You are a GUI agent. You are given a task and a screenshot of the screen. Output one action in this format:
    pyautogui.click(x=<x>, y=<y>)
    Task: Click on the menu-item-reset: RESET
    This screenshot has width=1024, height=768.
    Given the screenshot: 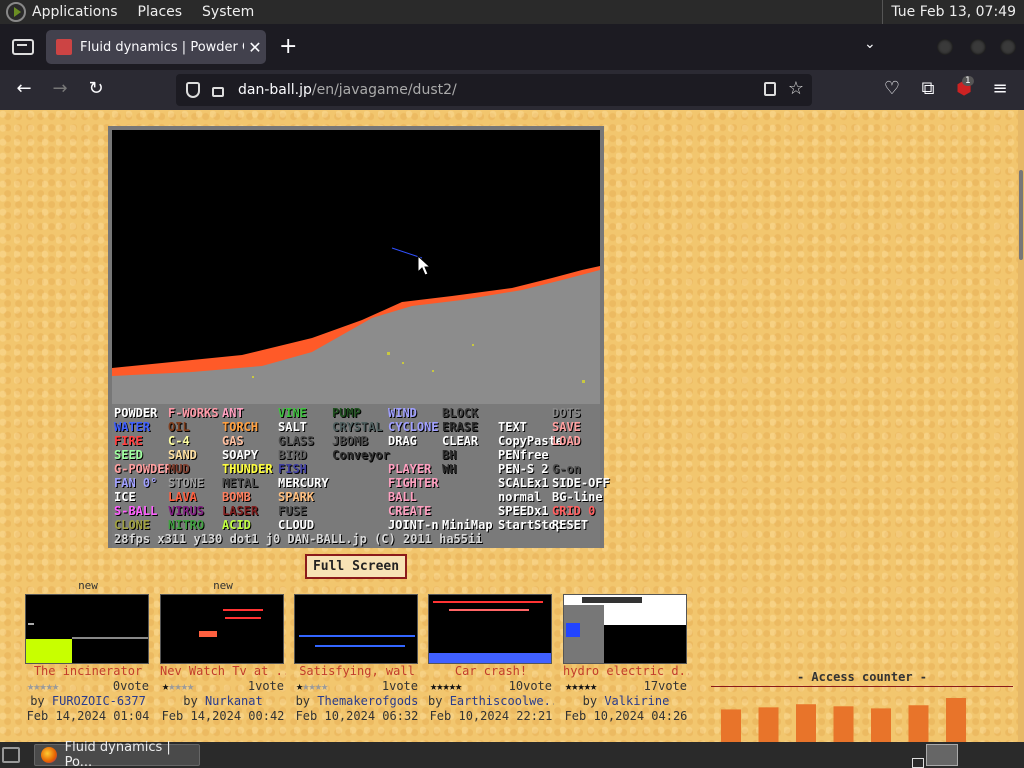 What is the action you would take?
    pyautogui.click(x=570, y=525)
    